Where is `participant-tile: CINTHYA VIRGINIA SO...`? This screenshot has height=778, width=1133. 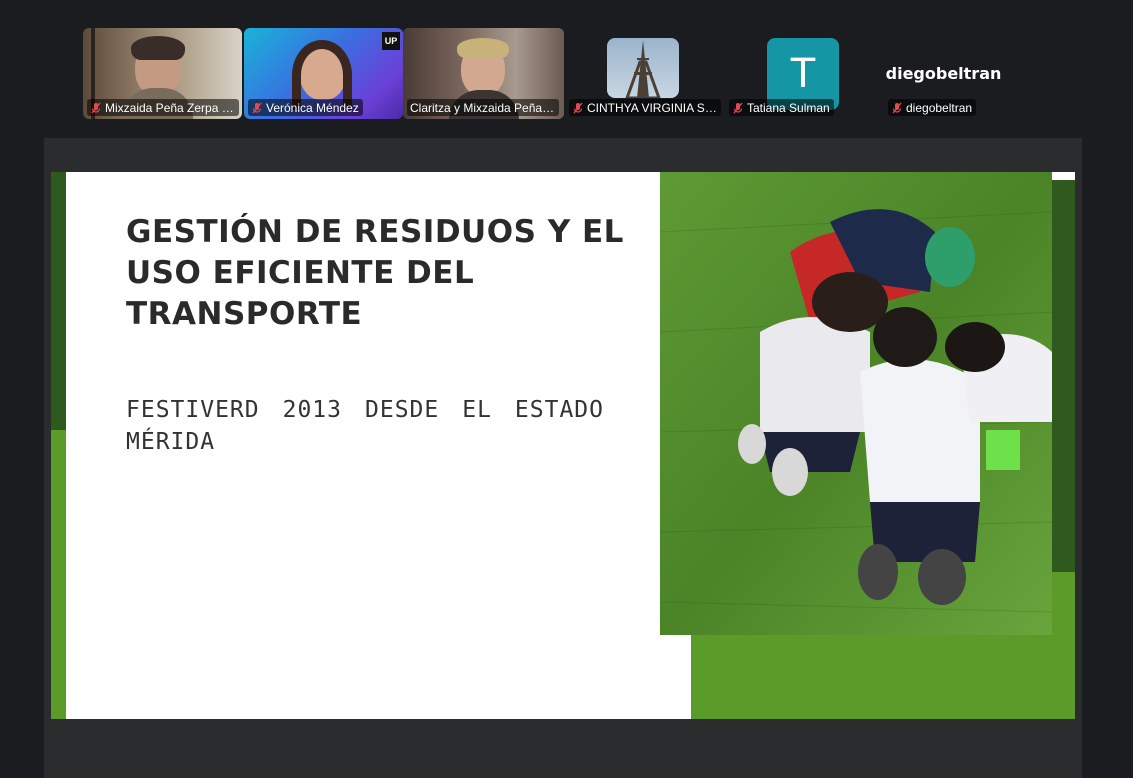
participant-tile: CINTHYA VIRGINIA SO... is located at coordinates (644, 73).